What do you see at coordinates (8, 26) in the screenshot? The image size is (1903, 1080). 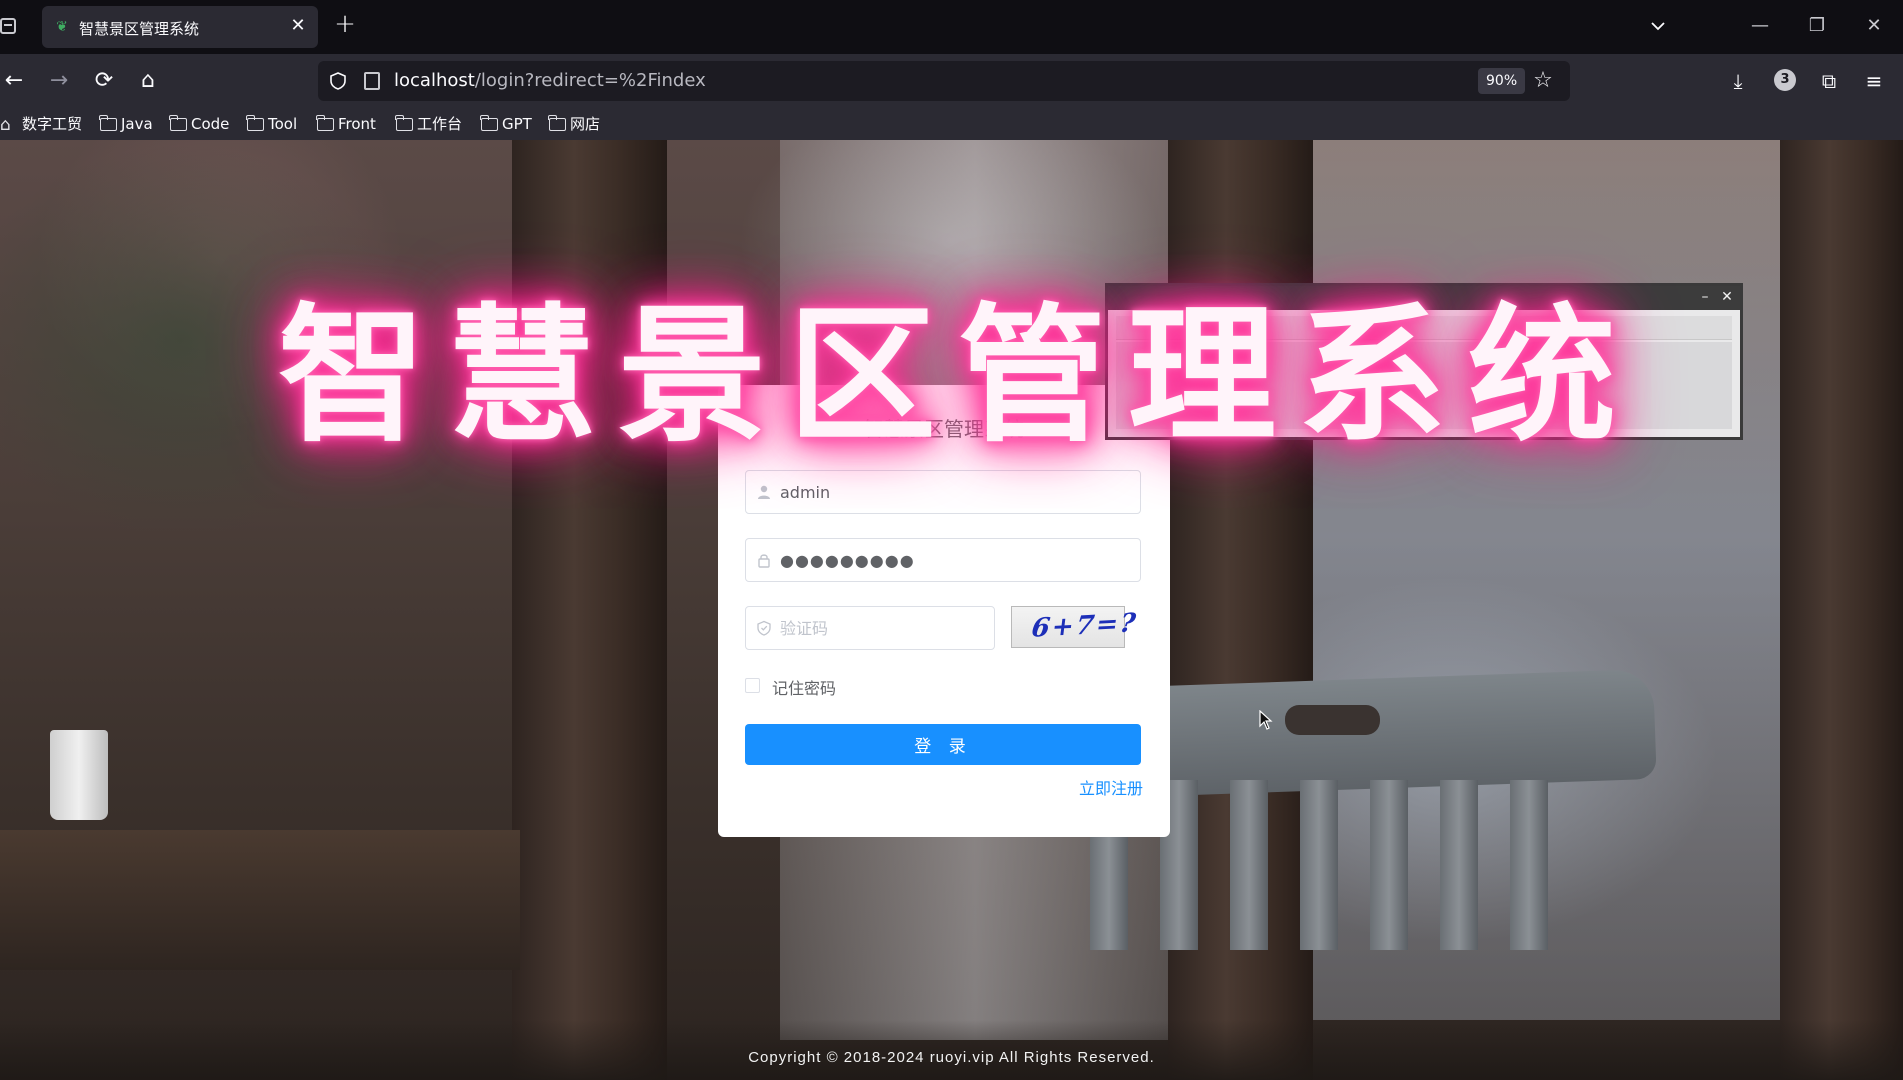 I see `tab-manager-icon` at bounding box center [8, 26].